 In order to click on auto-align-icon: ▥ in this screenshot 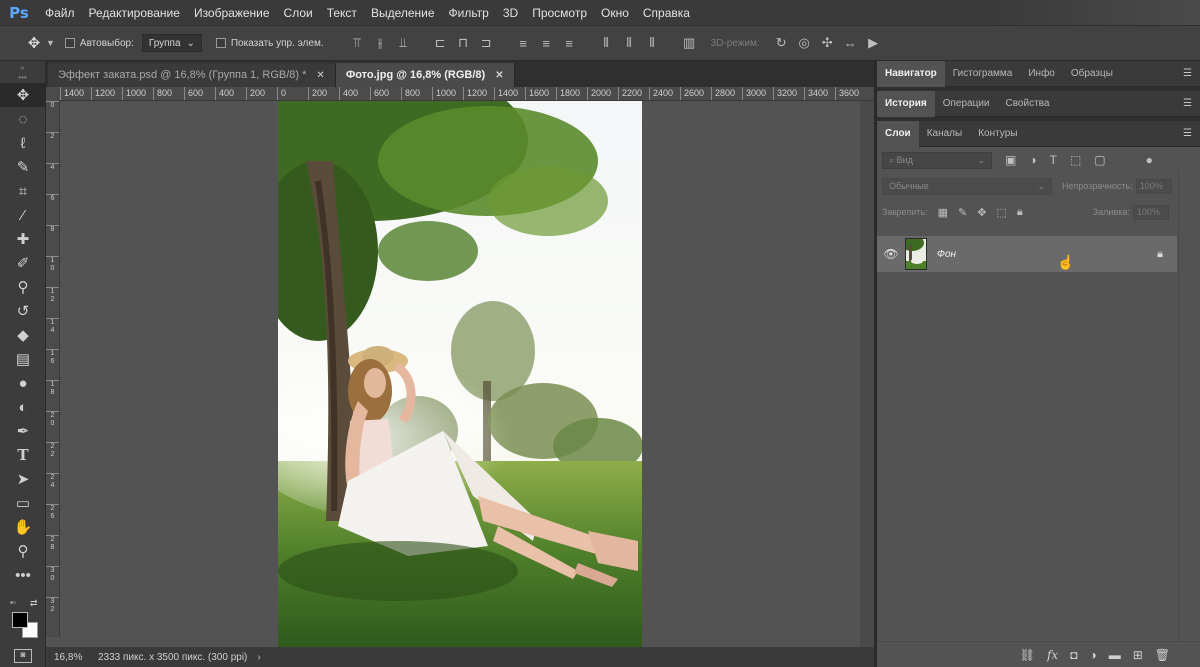, I will do `click(689, 43)`.